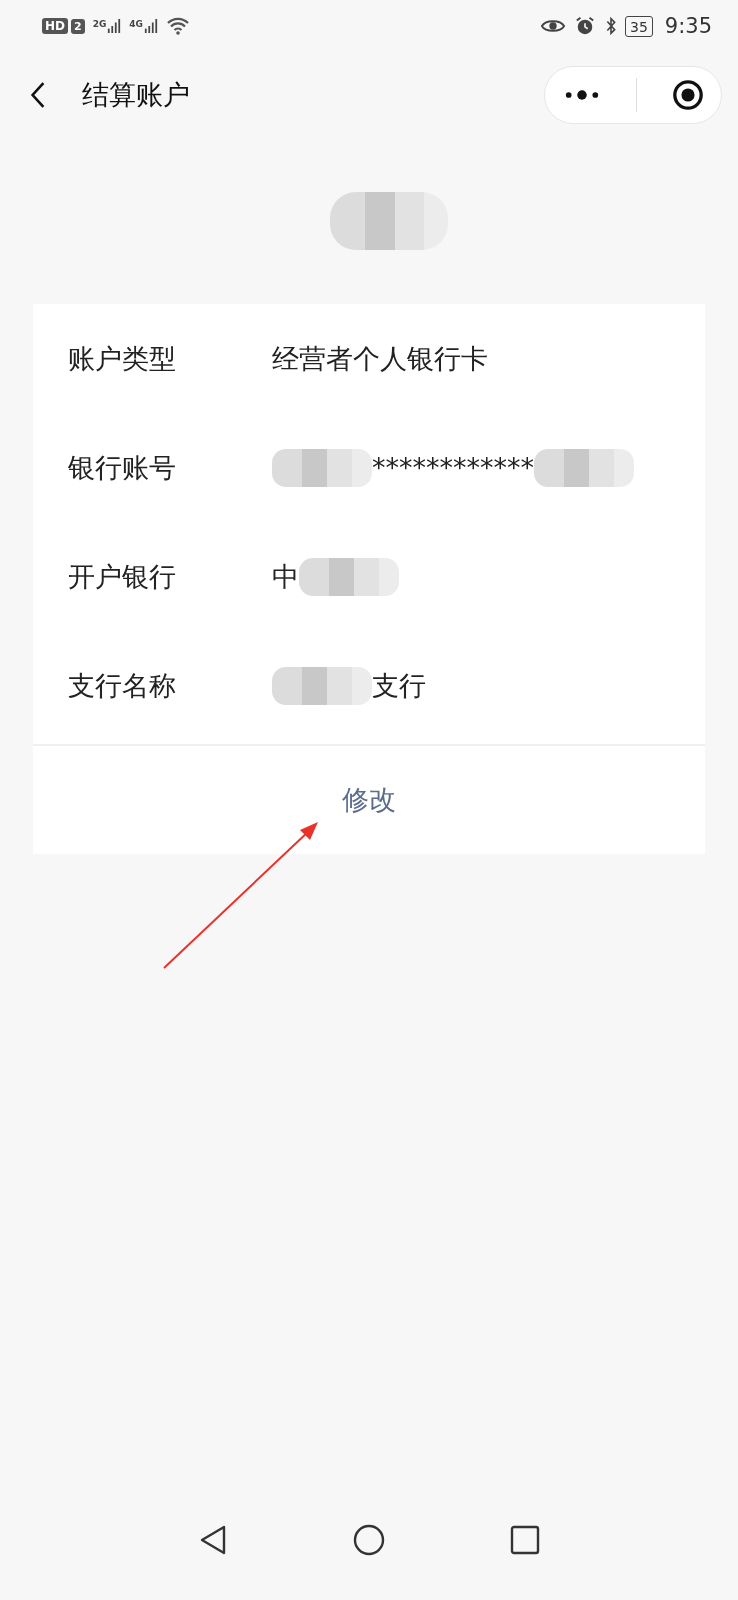 This screenshot has width=738, height=1600. What do you see at coordinates (369, 800) in the screenshot?
I see `edit-button: 修改` at bounding box center [369, 800].